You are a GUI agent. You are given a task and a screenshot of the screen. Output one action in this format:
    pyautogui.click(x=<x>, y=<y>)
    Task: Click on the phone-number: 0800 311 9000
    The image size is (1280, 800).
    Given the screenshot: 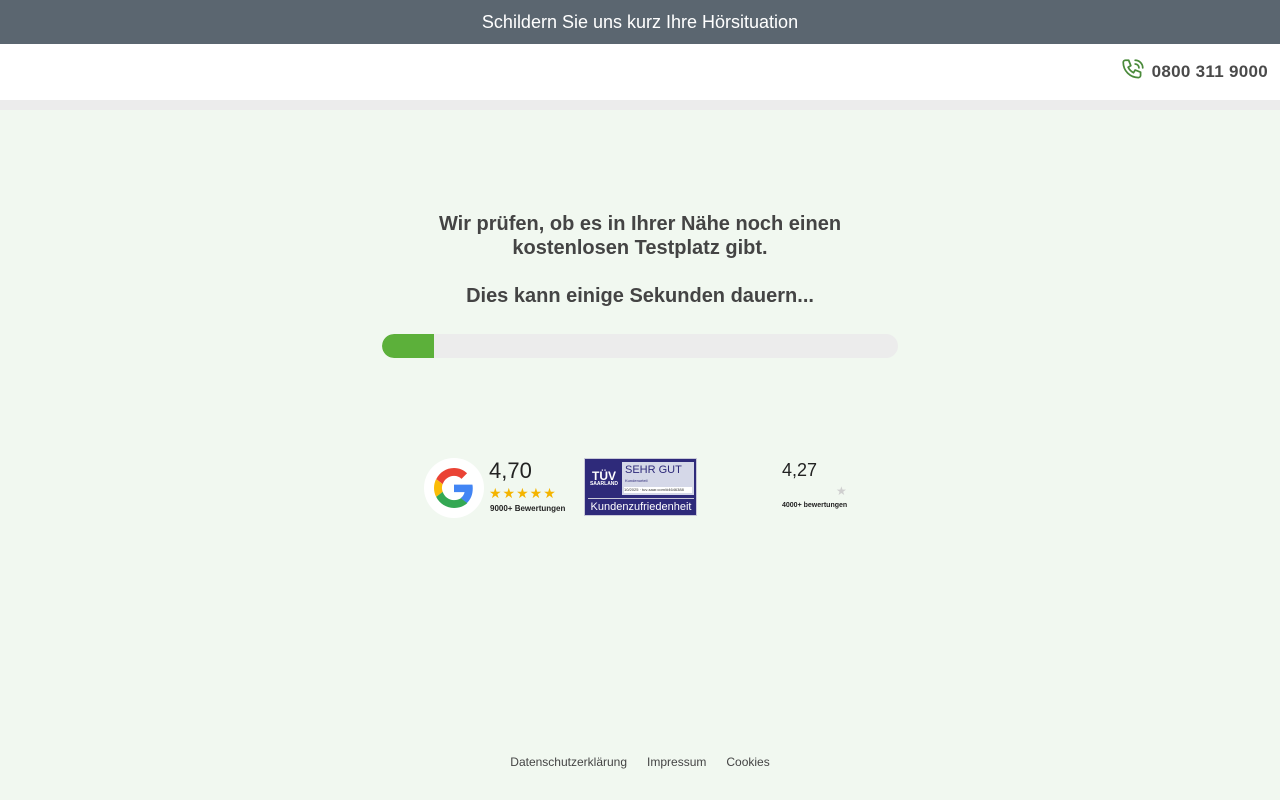 What is the action you would take?
    pyautogui.click(x=1209, y=71)
    